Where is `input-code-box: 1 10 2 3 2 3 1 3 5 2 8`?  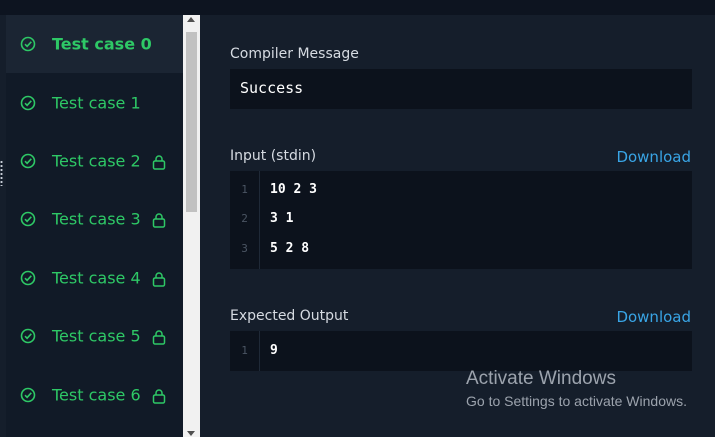 input-code-box: 1 10 2 3 2 3 1 3 5 2 8 is located at coordinates (461, 220).